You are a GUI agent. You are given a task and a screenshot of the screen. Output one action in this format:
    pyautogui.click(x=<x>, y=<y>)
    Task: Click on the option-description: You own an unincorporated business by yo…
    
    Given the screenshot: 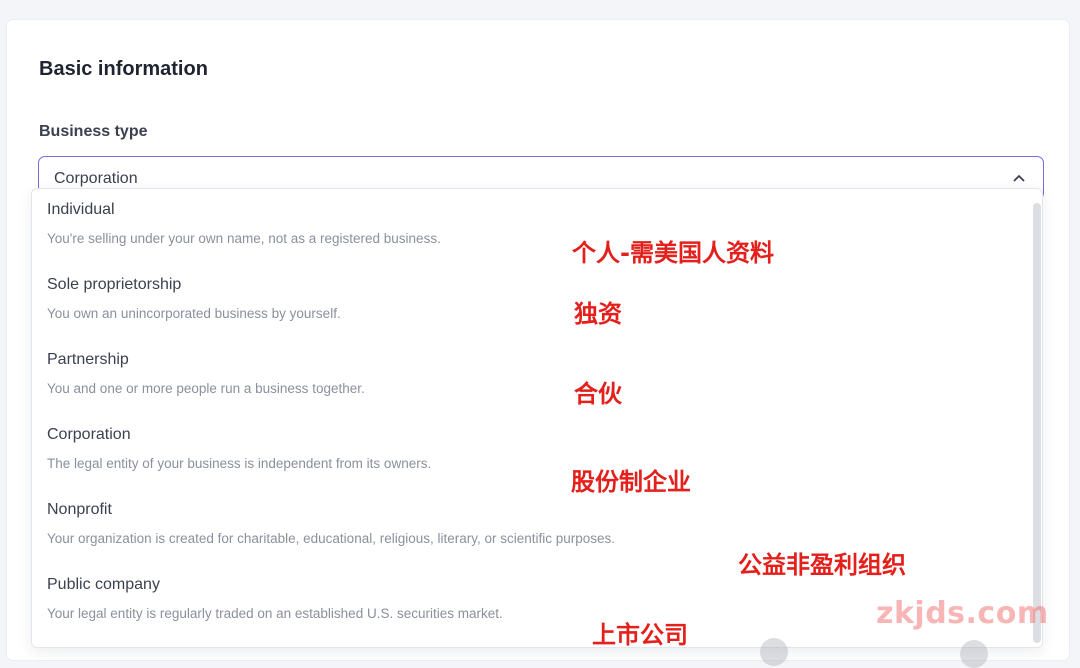 What is the action you would take?
    pyautogui.click(x=194, y=313)
    